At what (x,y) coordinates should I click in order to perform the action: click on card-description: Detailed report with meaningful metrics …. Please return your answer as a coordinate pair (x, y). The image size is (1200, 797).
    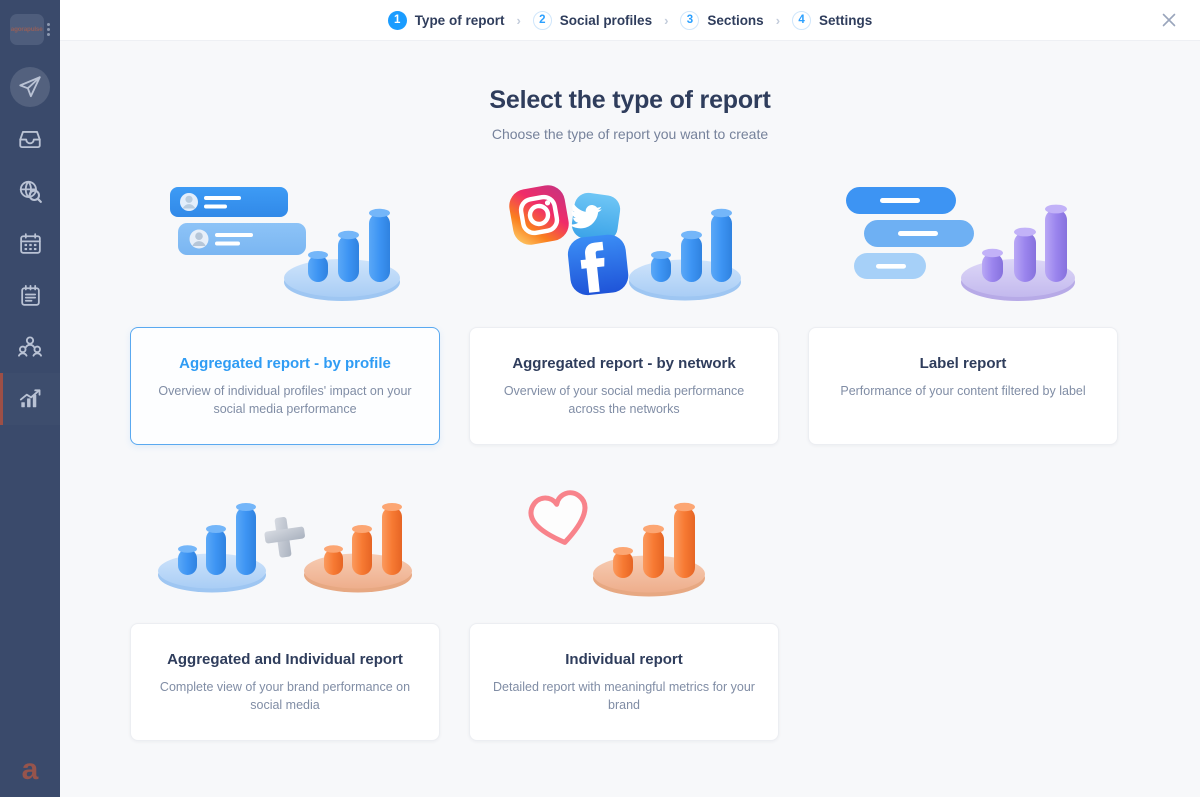
    Looking at the image, I should click on (624, 696).